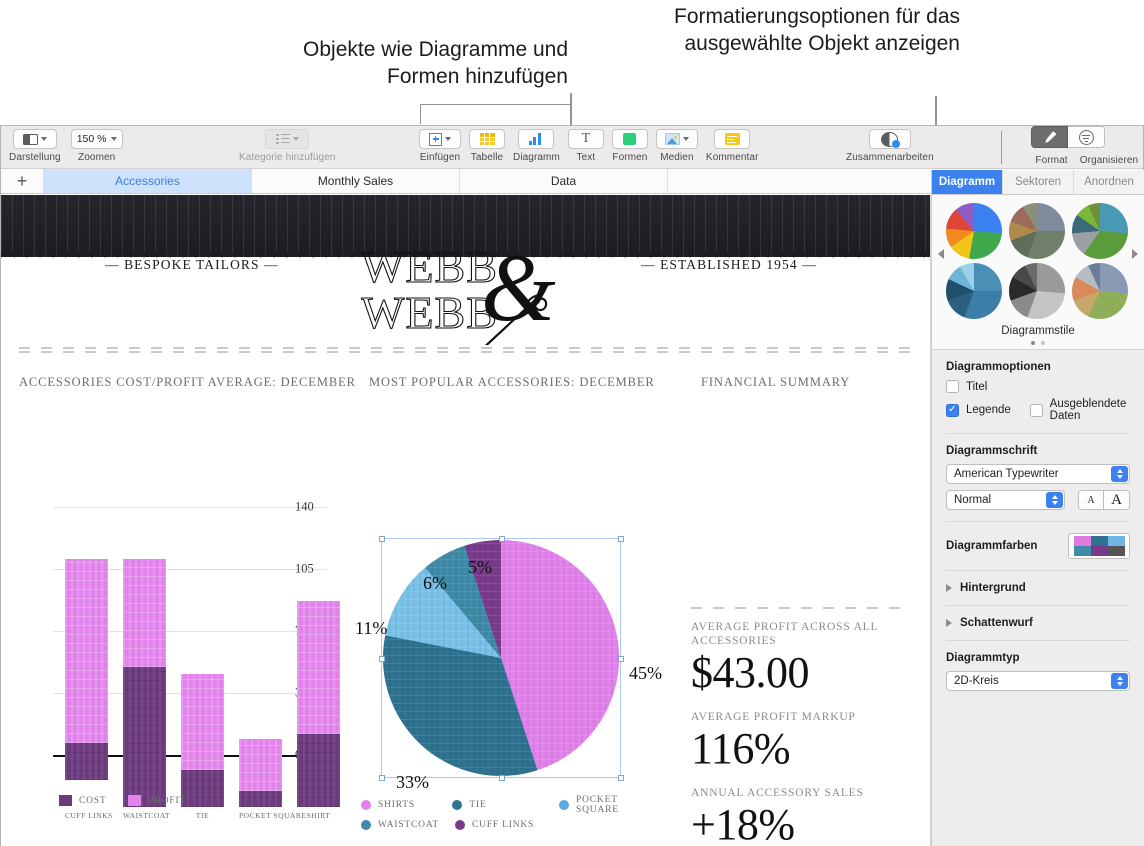  I want to click on resize-handle-s, so click(502, 777).